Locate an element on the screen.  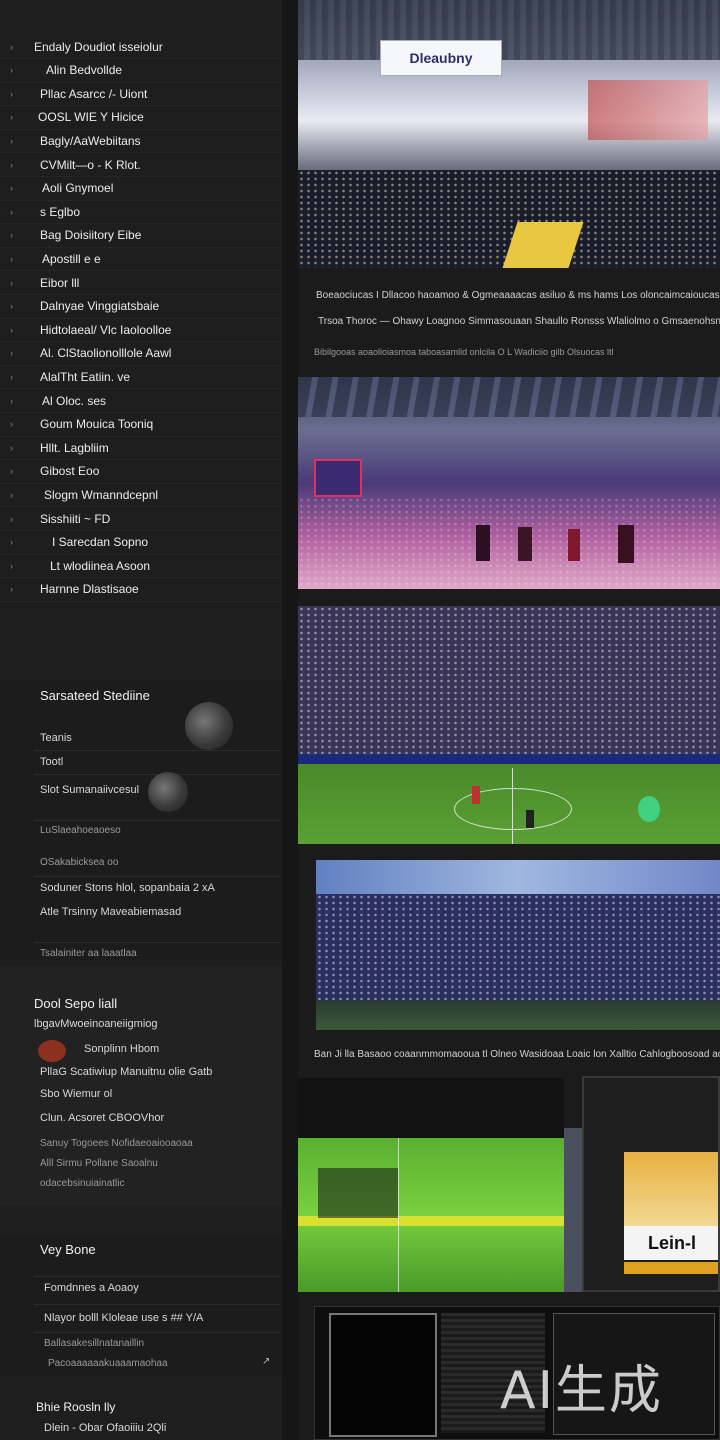
section-row: Sonplinn Hbom is located at coordinates (121, 1049).